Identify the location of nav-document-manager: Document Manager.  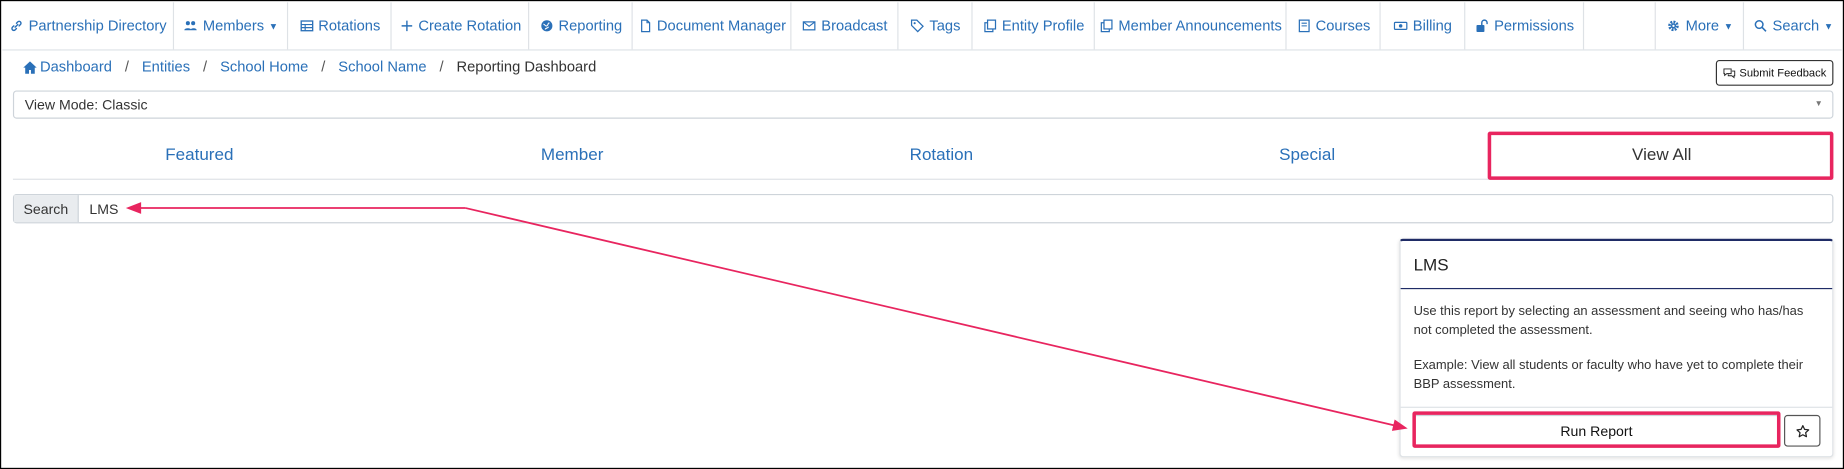
(712, 26).